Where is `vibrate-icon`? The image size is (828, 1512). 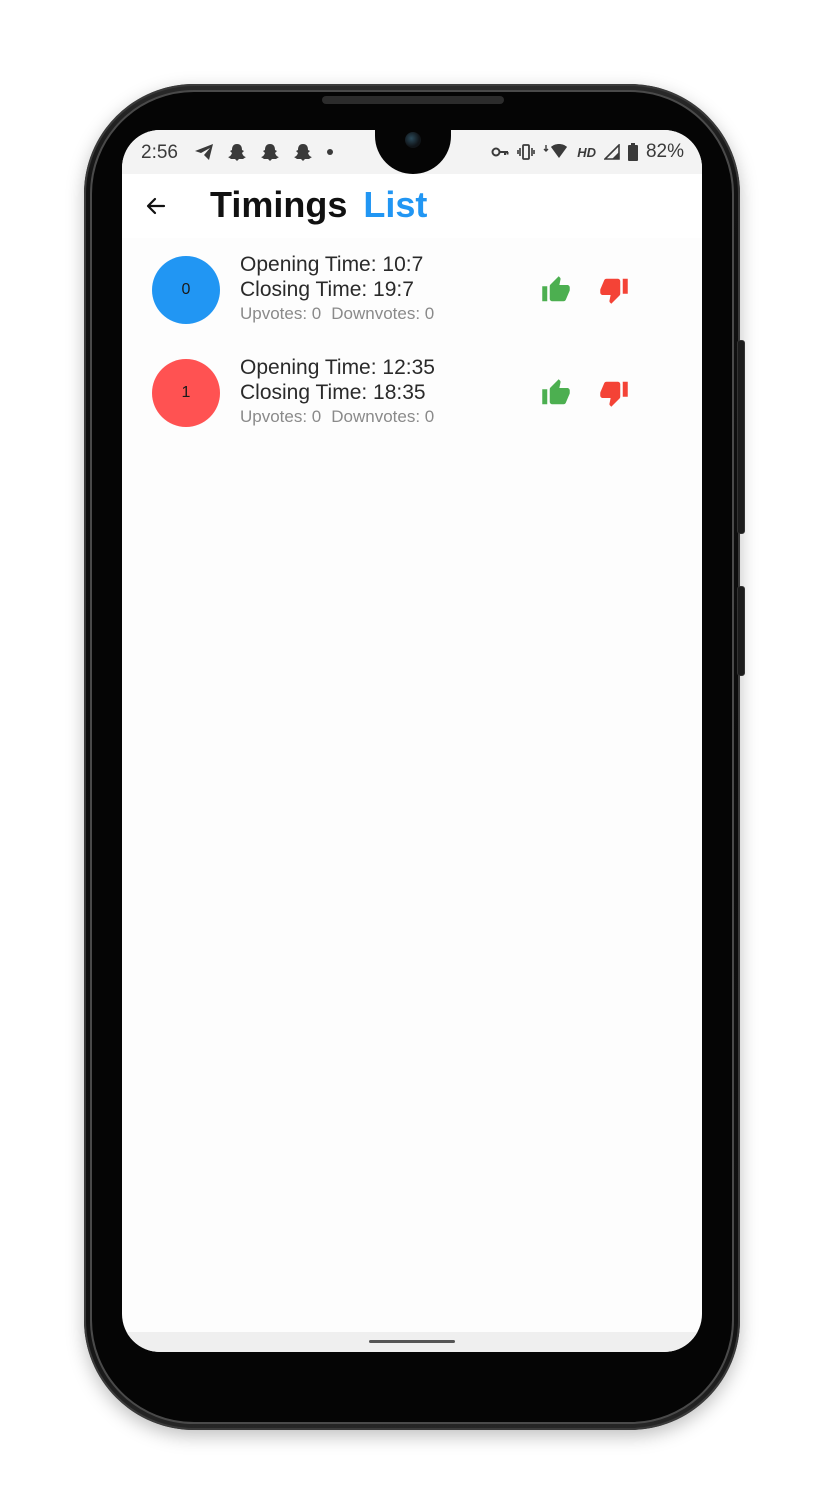
vibrate-icon is located at coordinates (526, 152).